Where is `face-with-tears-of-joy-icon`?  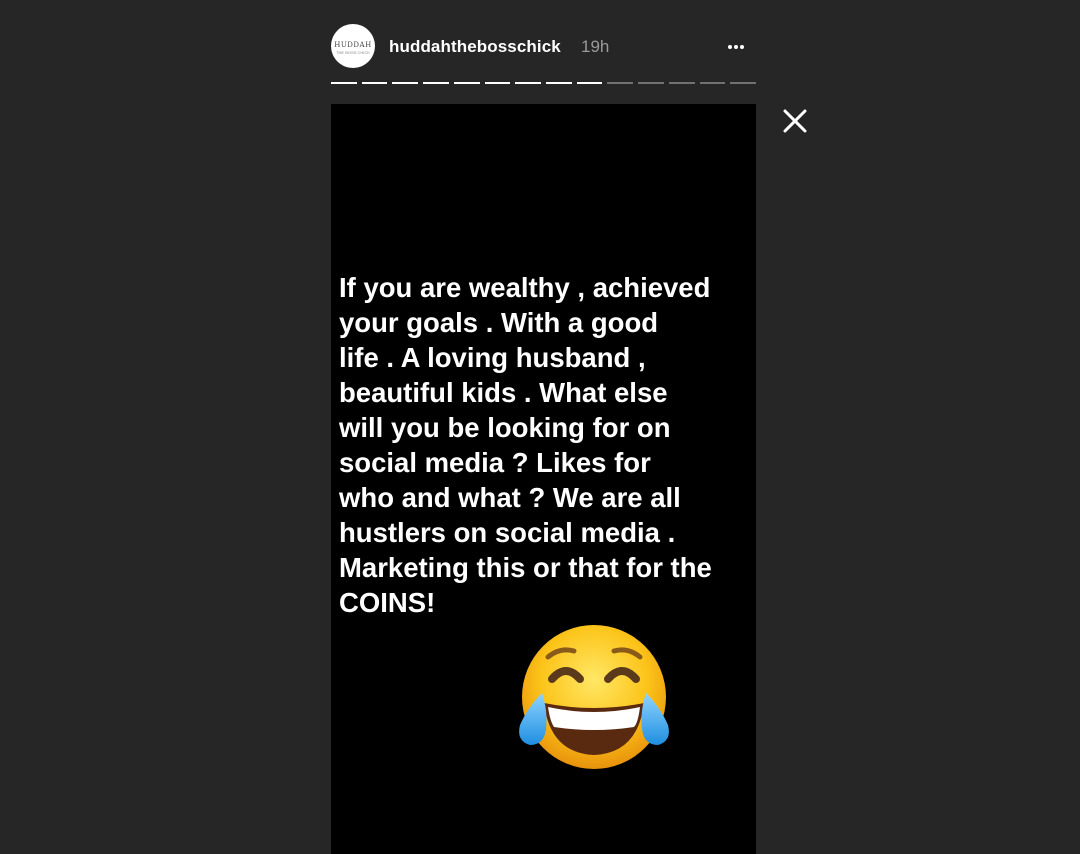
face-with-tears-of-joy-icon is located at coordinates (594, 697).